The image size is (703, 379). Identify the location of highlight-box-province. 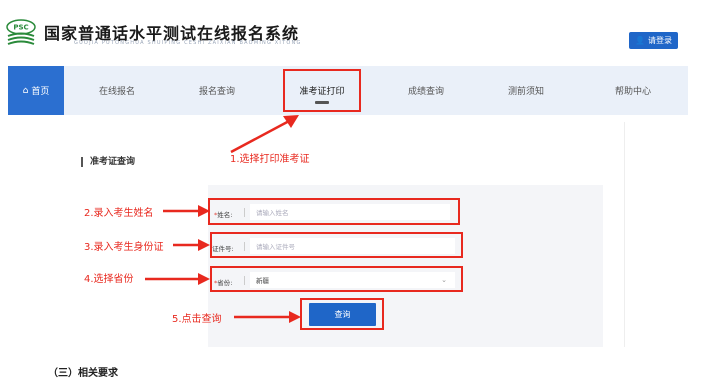
(336, 279).